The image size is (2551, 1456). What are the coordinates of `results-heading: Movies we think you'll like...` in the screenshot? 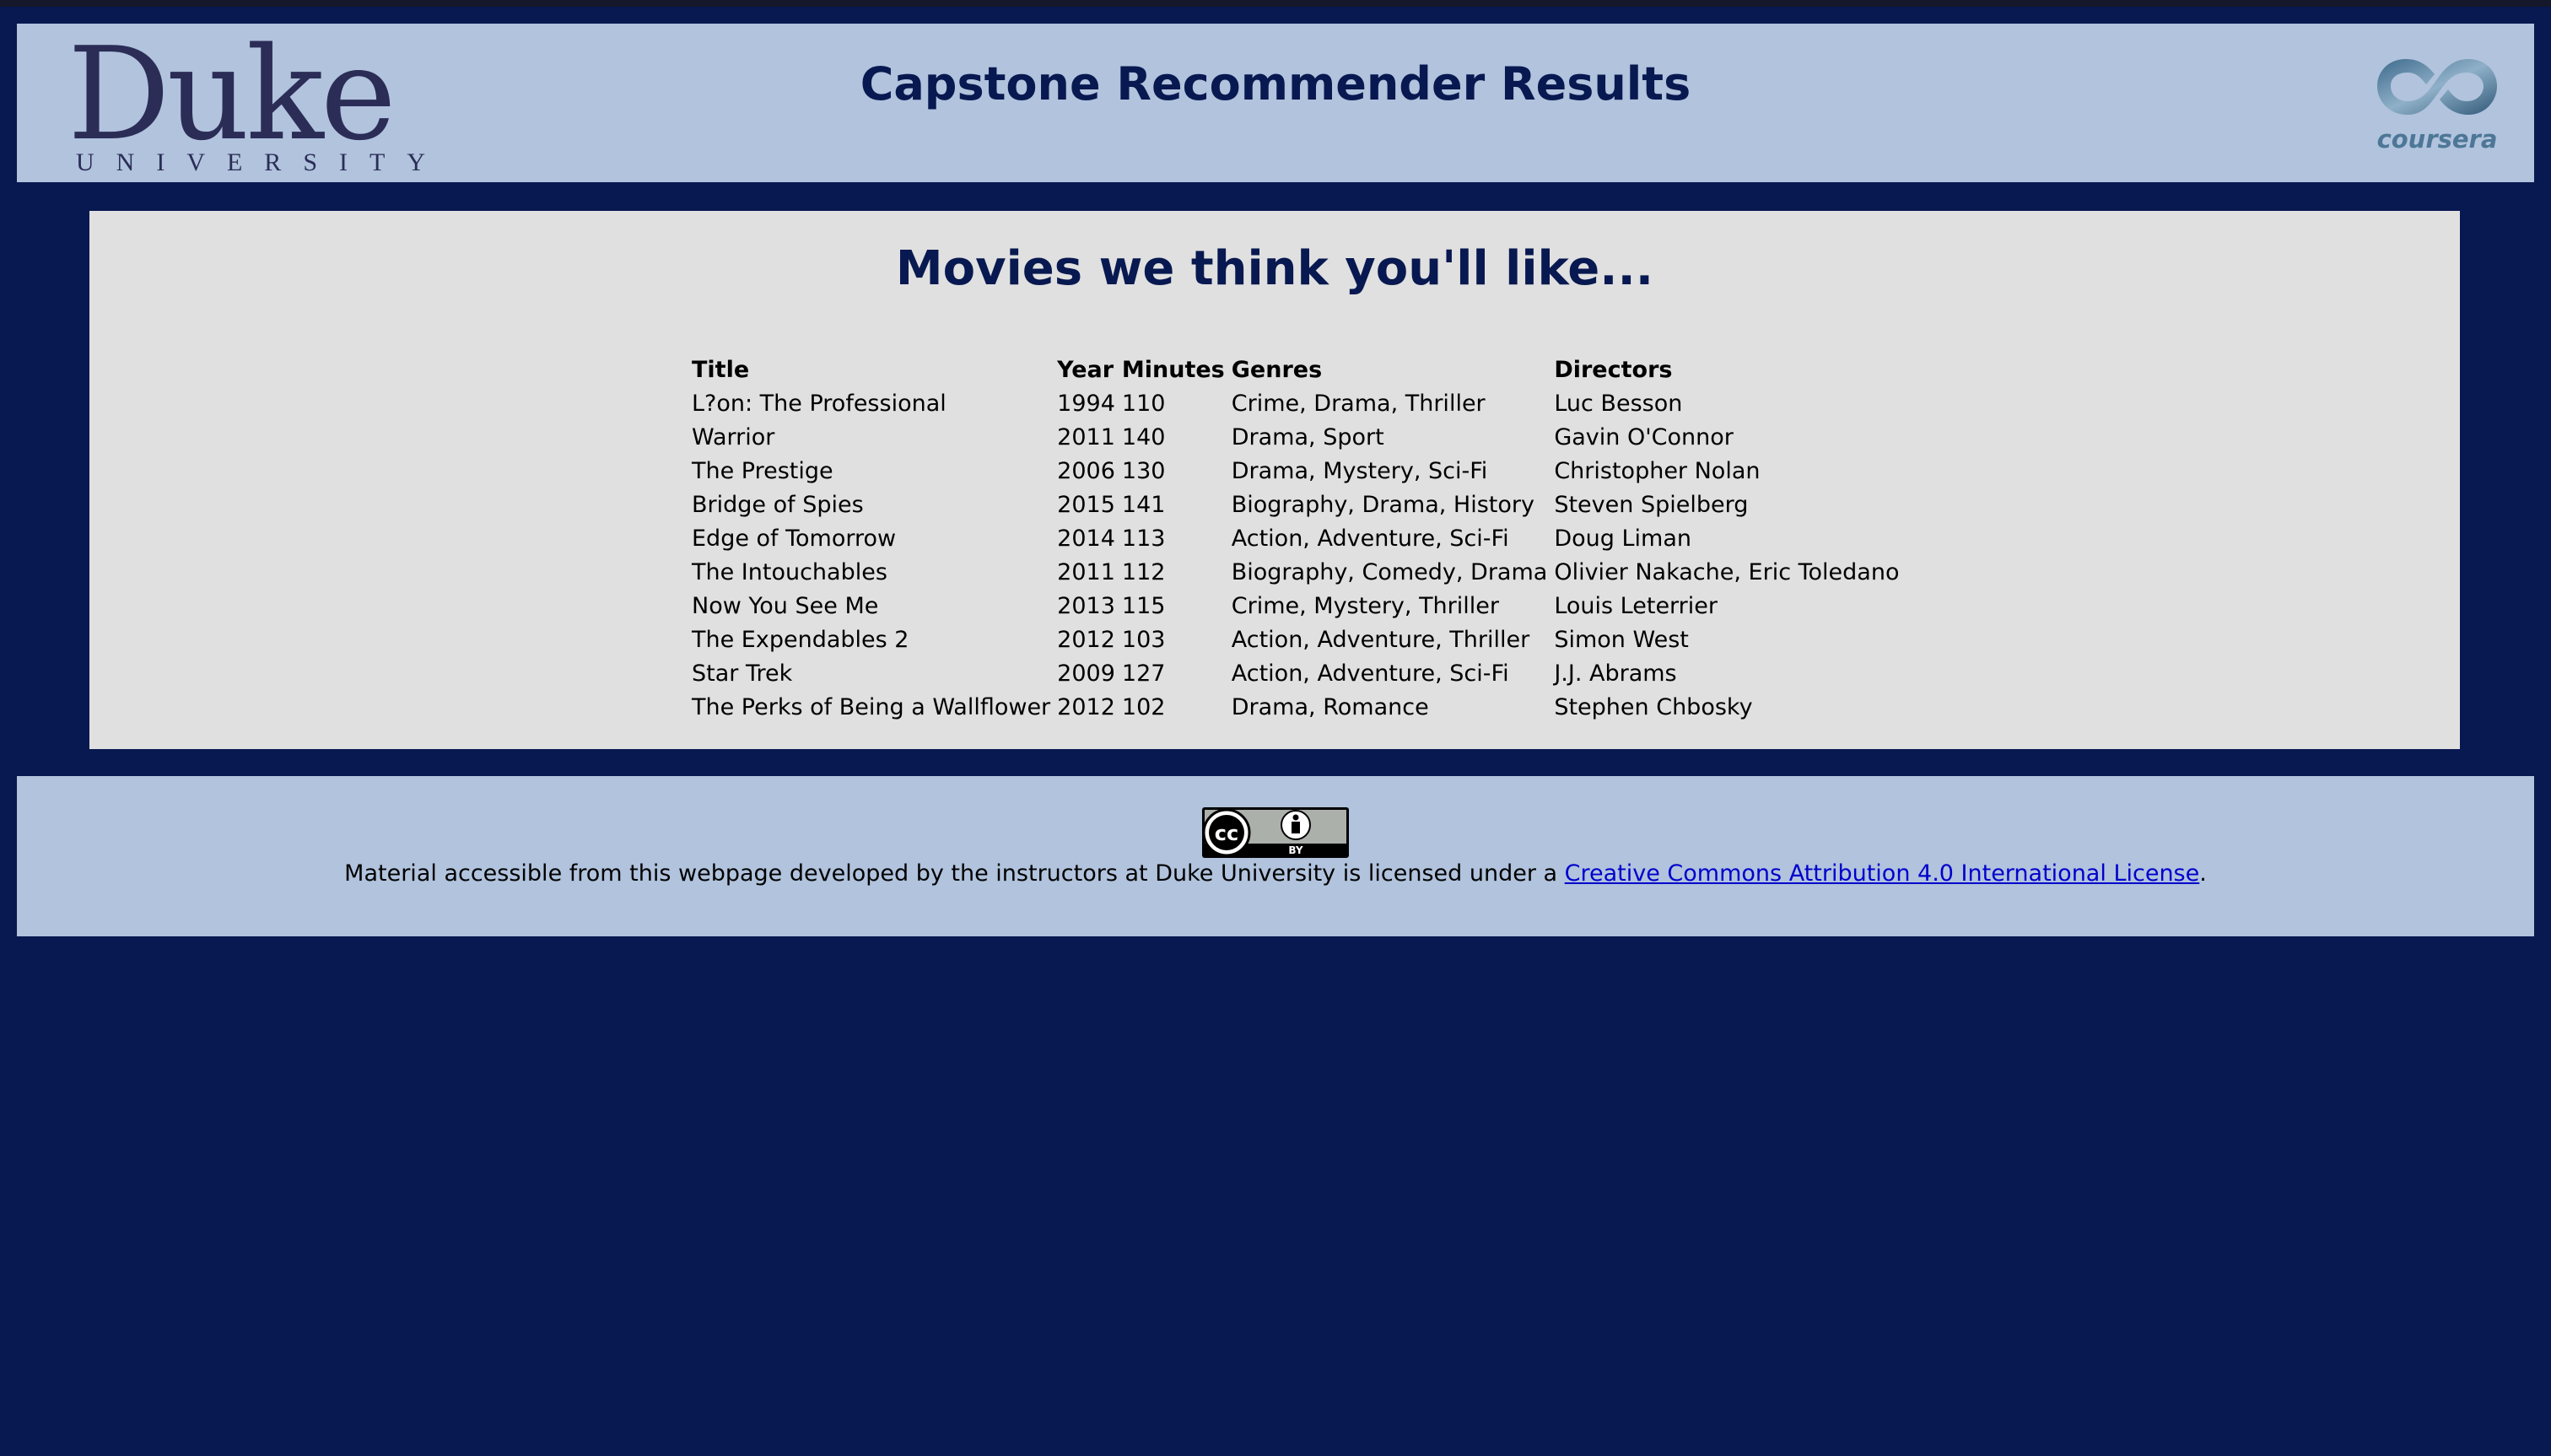 It's located at (1274, 268).